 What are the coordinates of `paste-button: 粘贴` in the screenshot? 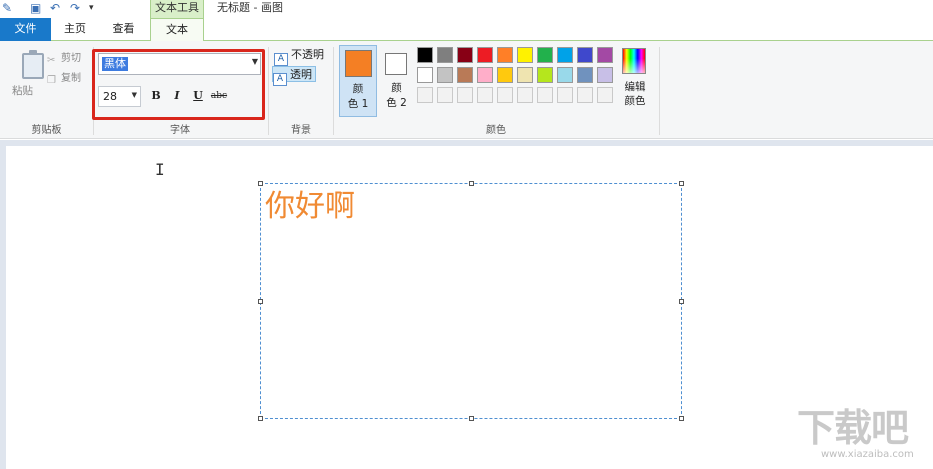 It's located at (26, 73).